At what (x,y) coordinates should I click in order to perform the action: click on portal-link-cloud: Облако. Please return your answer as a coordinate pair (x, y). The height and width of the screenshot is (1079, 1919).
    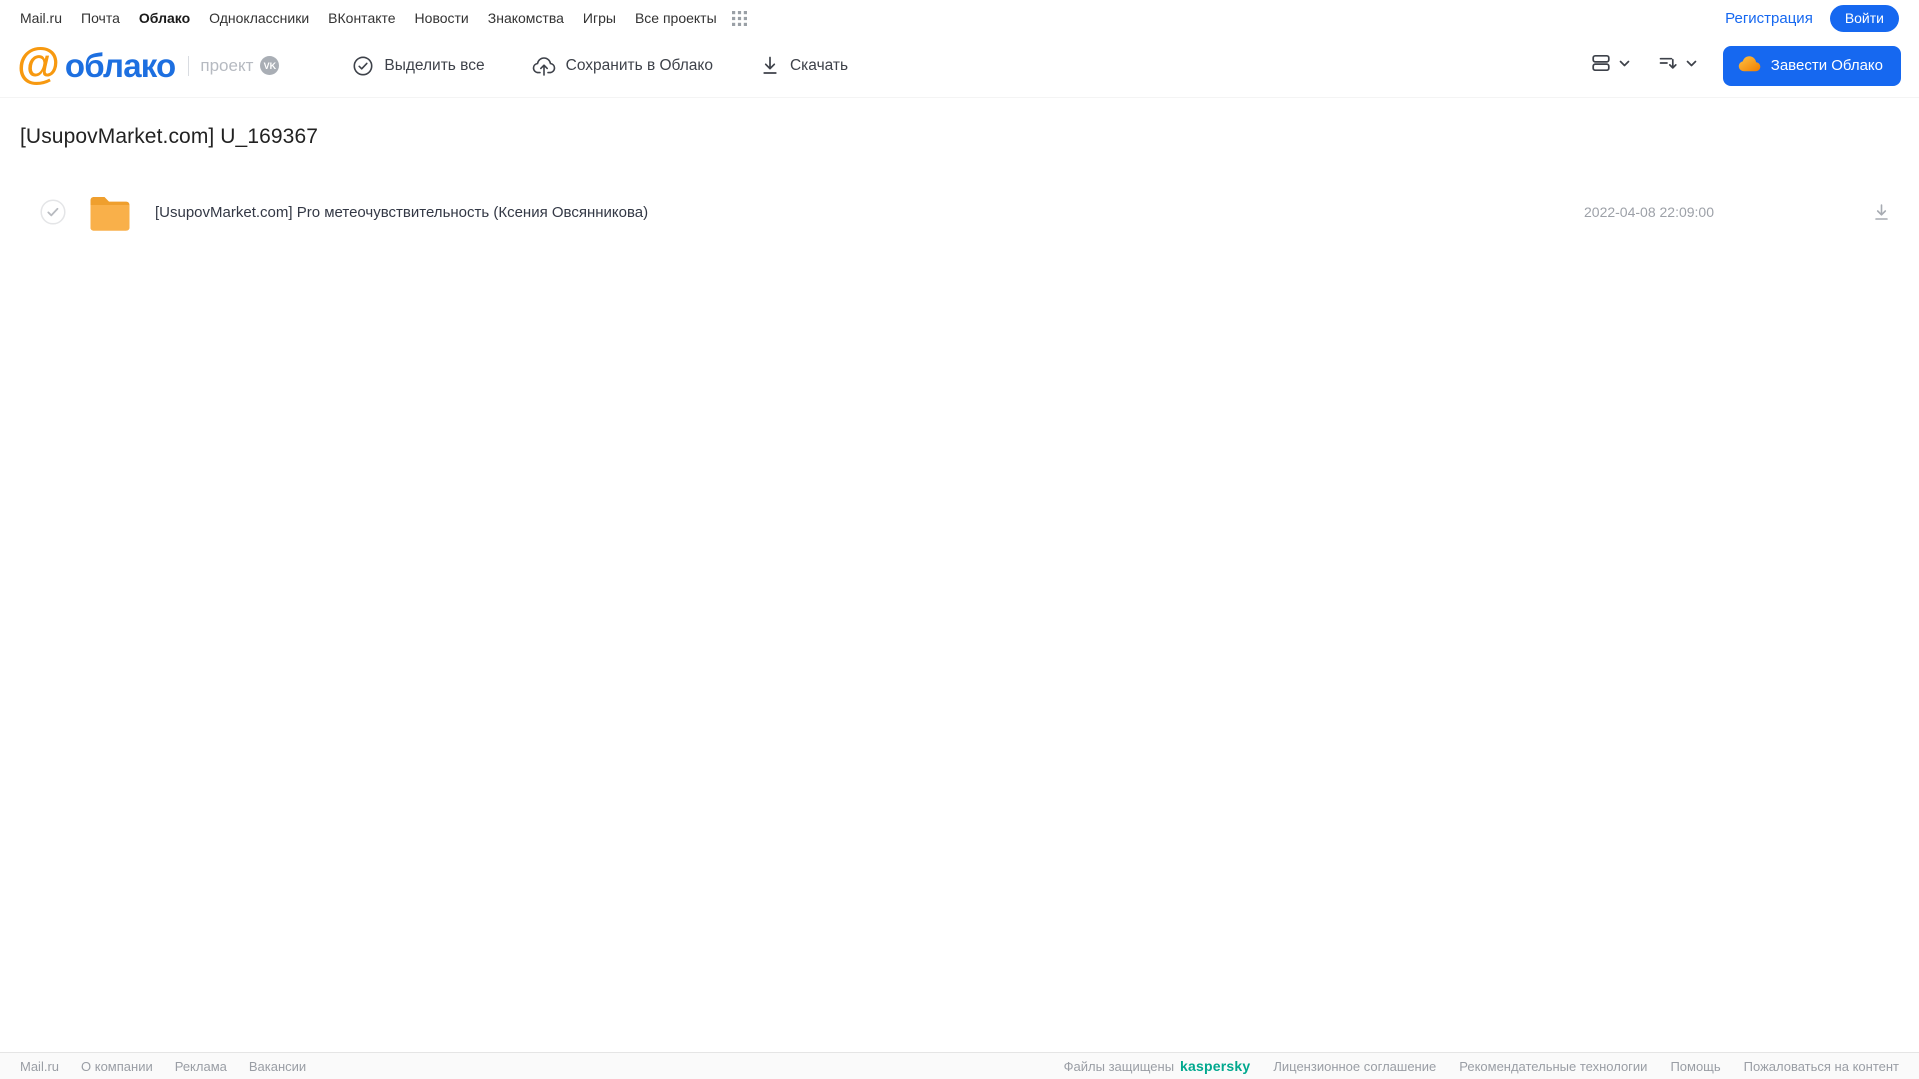
    Looking at the image, I should click on (164, 18).